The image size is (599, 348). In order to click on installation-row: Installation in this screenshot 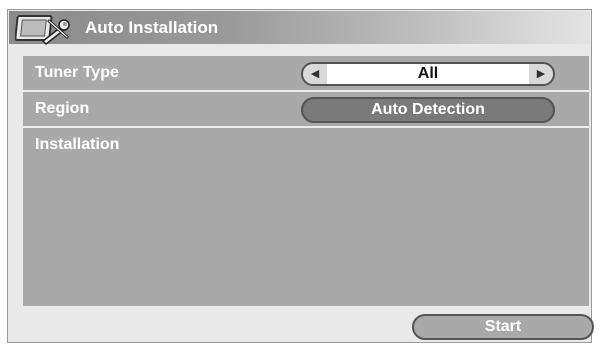, I will do `click(306, 145)`.